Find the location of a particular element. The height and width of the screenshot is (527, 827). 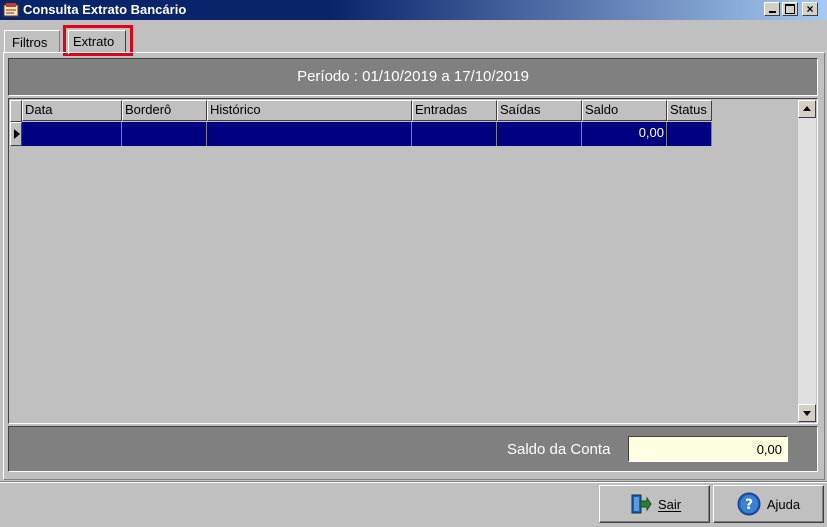

tab-extrato-label: Extrato is located at coordinates (94, 41).